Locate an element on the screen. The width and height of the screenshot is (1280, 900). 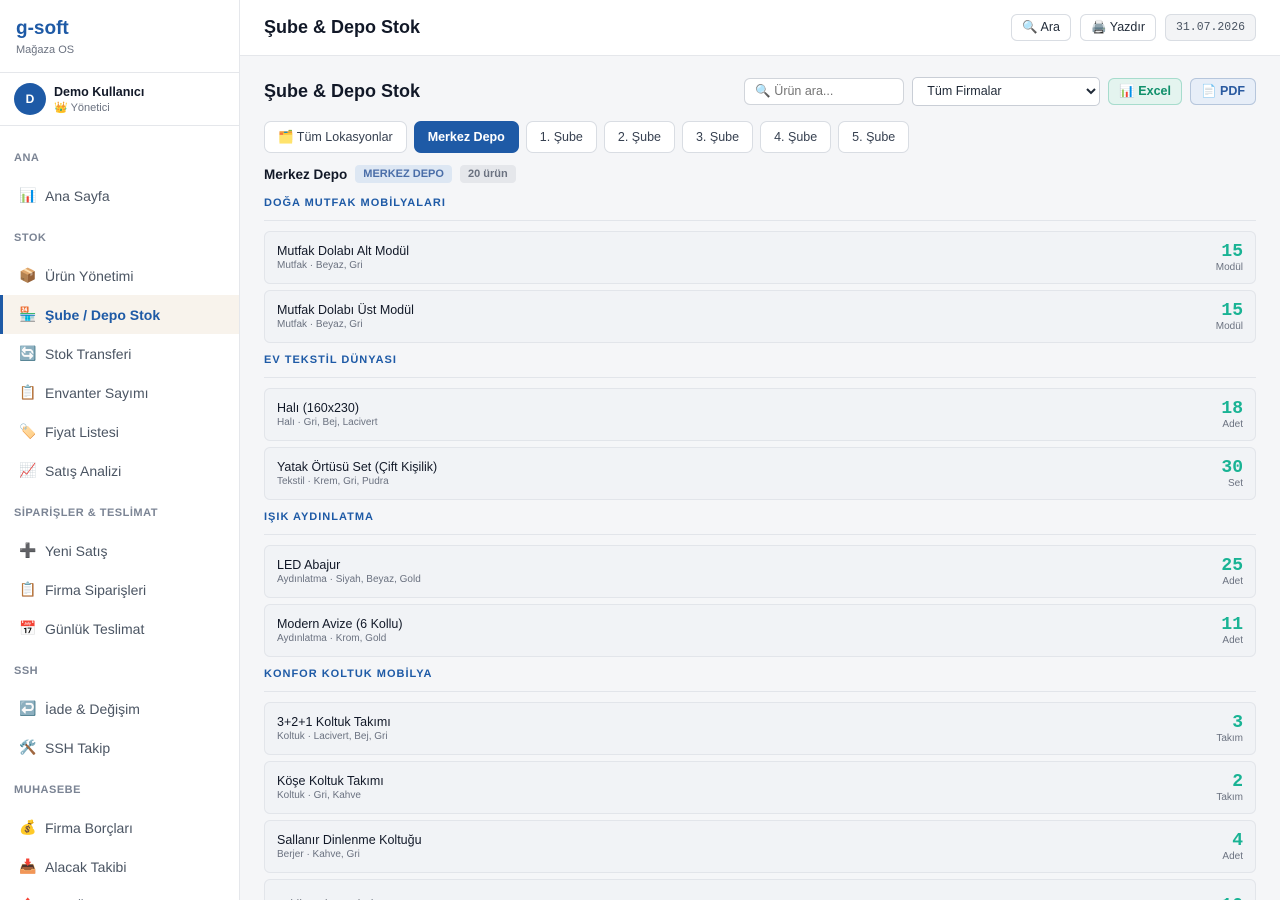
firm-filter-select: Tüm Firmalar is located at coordinates (1006, 91).